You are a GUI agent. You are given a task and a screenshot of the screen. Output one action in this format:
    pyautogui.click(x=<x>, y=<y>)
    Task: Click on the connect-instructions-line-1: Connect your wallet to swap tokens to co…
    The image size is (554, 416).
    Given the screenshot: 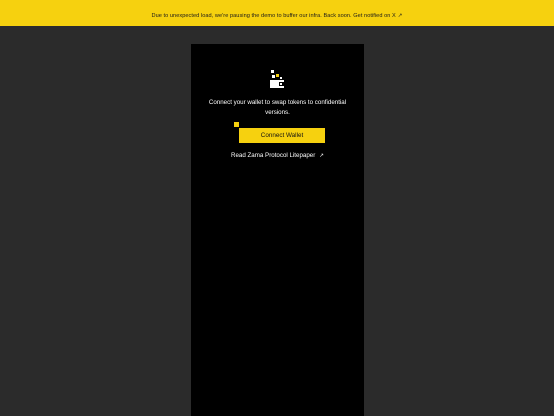 What is the action you would take?
    pyautogui.click(x=277, y=102)
    